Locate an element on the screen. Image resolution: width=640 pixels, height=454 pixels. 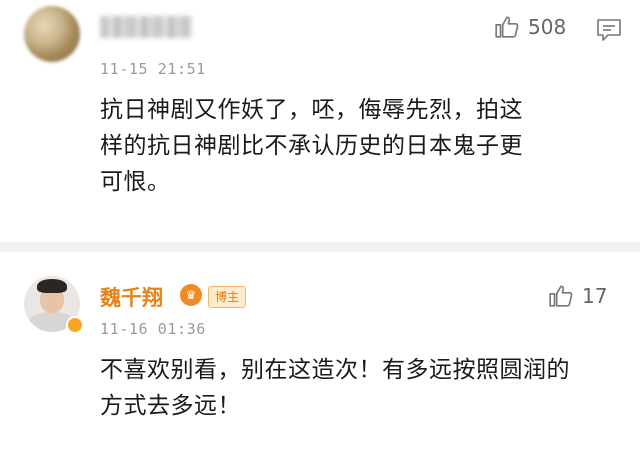
like-button: 508 is located at coordinates (530, 27).